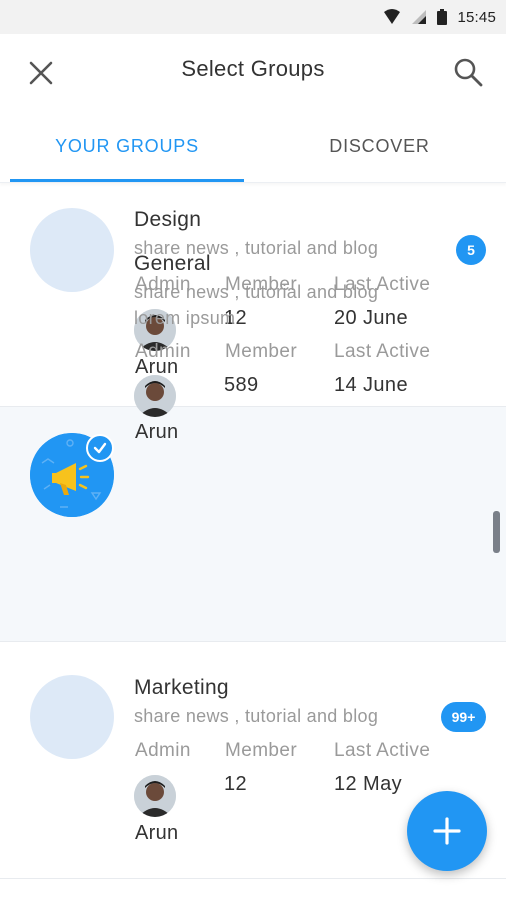  What do you see at coordinates (127, 180) in the screenshot?
I see `active-tab-indicator` at bounding box center [127, 180].